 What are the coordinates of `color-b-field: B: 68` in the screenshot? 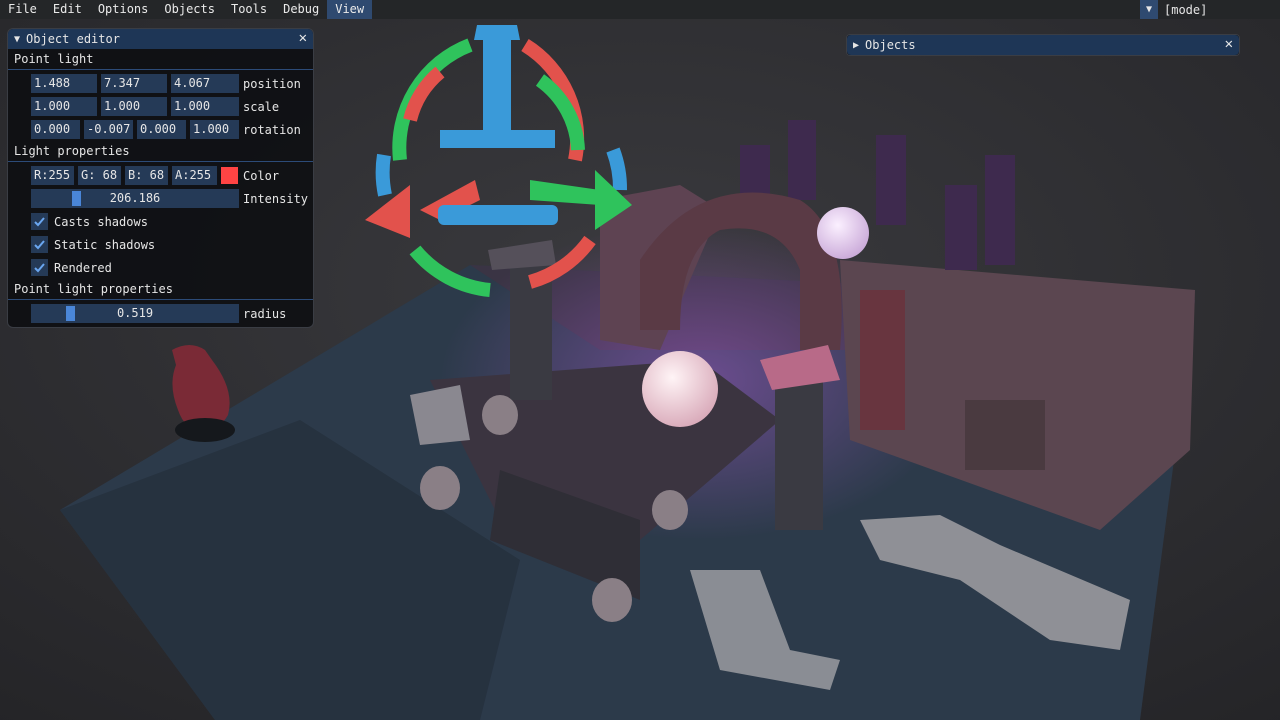 It's located at (146, 175).